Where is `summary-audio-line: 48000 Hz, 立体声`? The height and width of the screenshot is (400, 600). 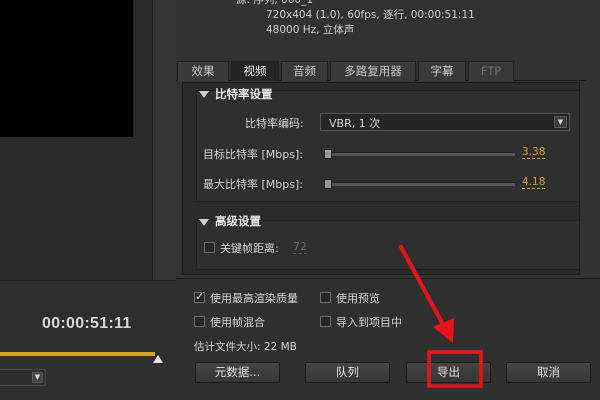
summary-audio-line: 48000 Hz, 立体声 is located at coordinates (310, 30).